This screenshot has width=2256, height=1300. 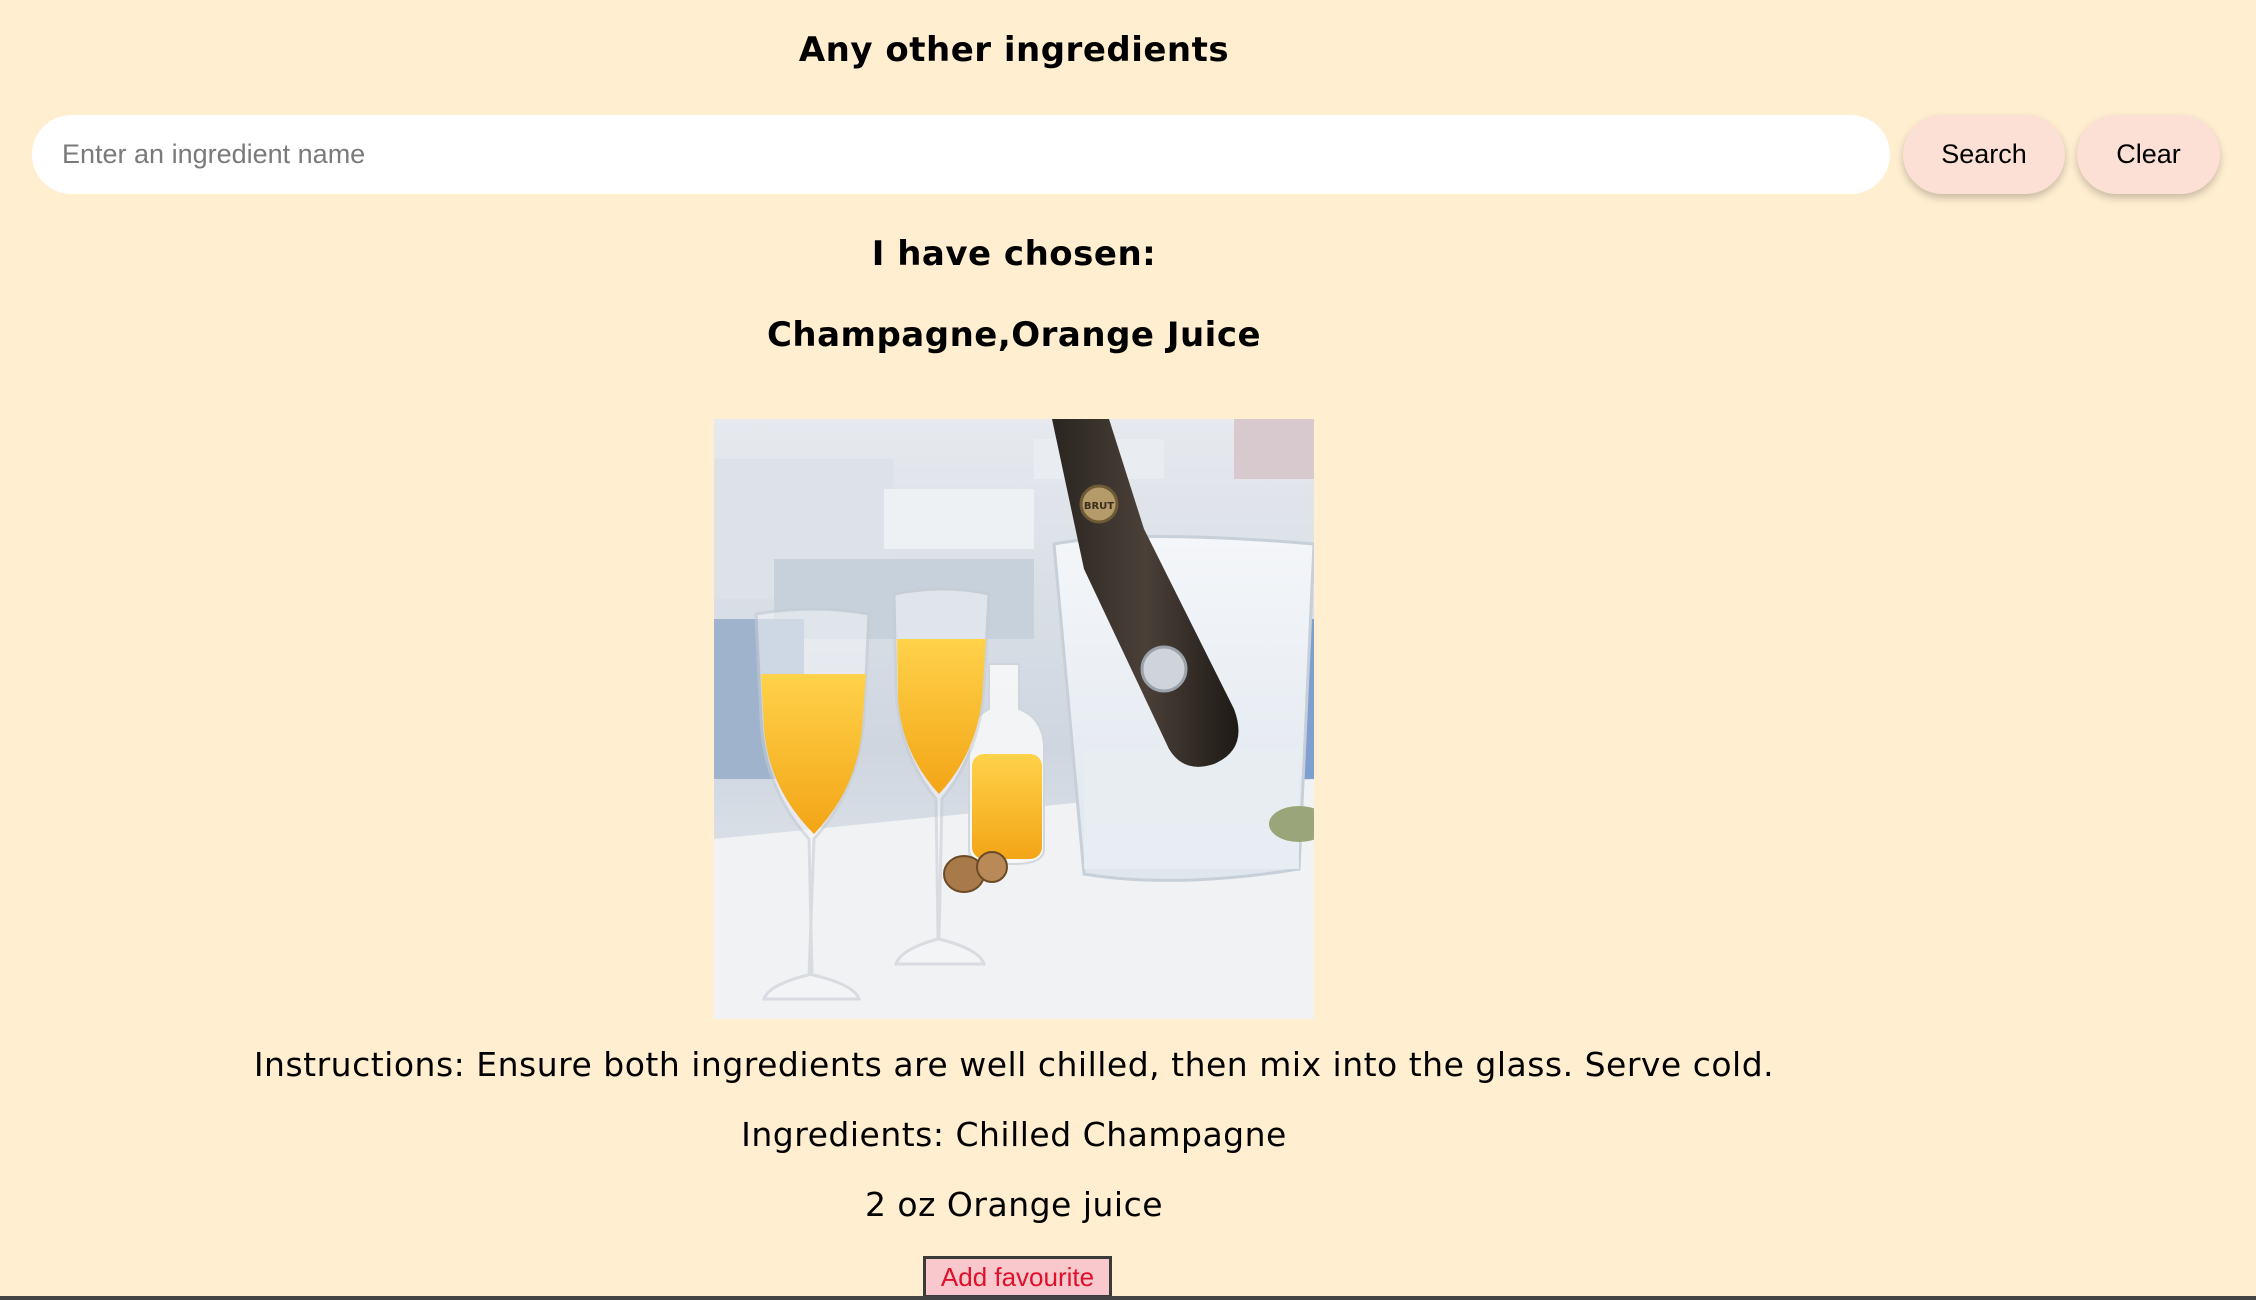 What do you see at coordinates (1014, 50) in the screenshot?
I see `page-title: Any other ingredients` at bounding box center [1014, 50].